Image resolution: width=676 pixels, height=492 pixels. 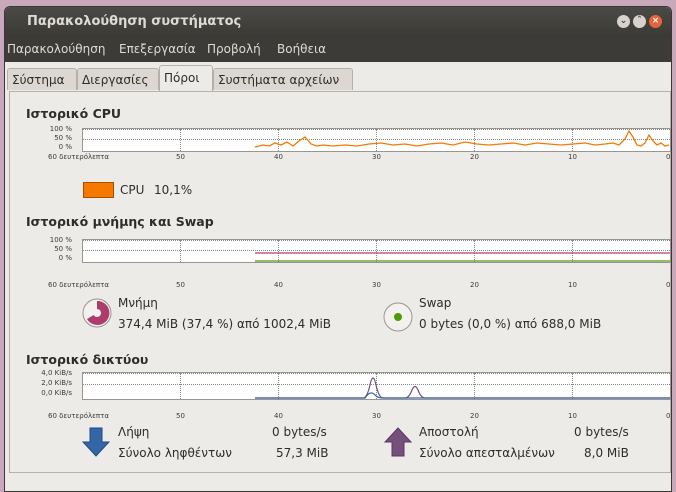 I want to click on tab-resources: Πόροι, so click(x=186, y=78).